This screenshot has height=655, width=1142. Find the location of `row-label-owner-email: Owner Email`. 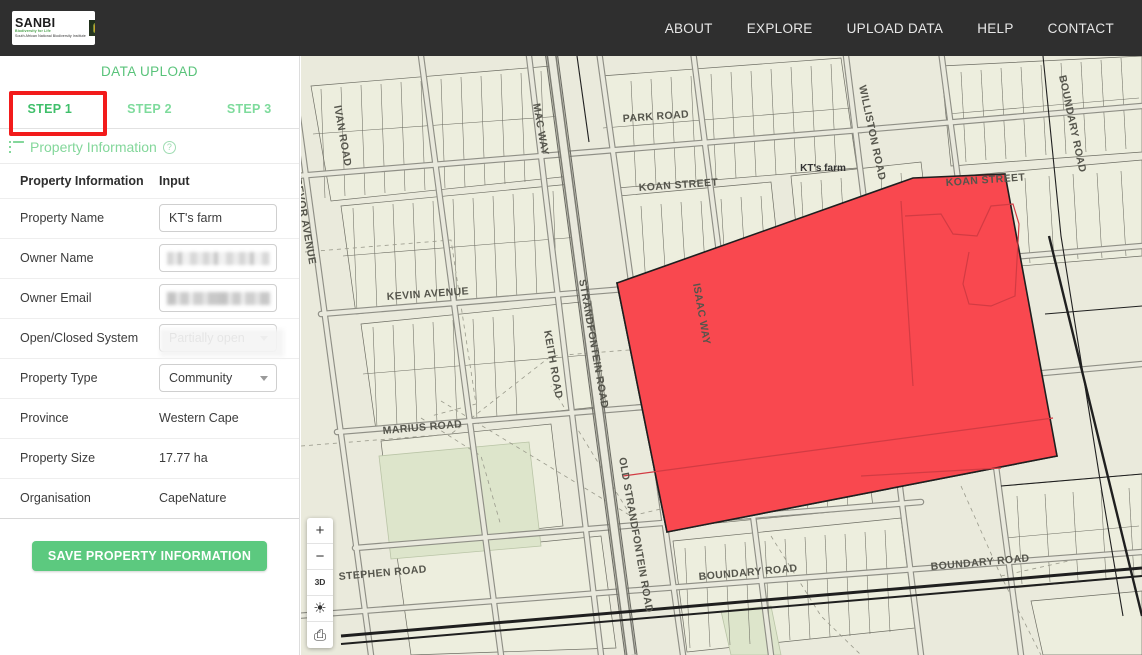

row-label-owner-email: Owner Email is located at coordinates (79, 298).